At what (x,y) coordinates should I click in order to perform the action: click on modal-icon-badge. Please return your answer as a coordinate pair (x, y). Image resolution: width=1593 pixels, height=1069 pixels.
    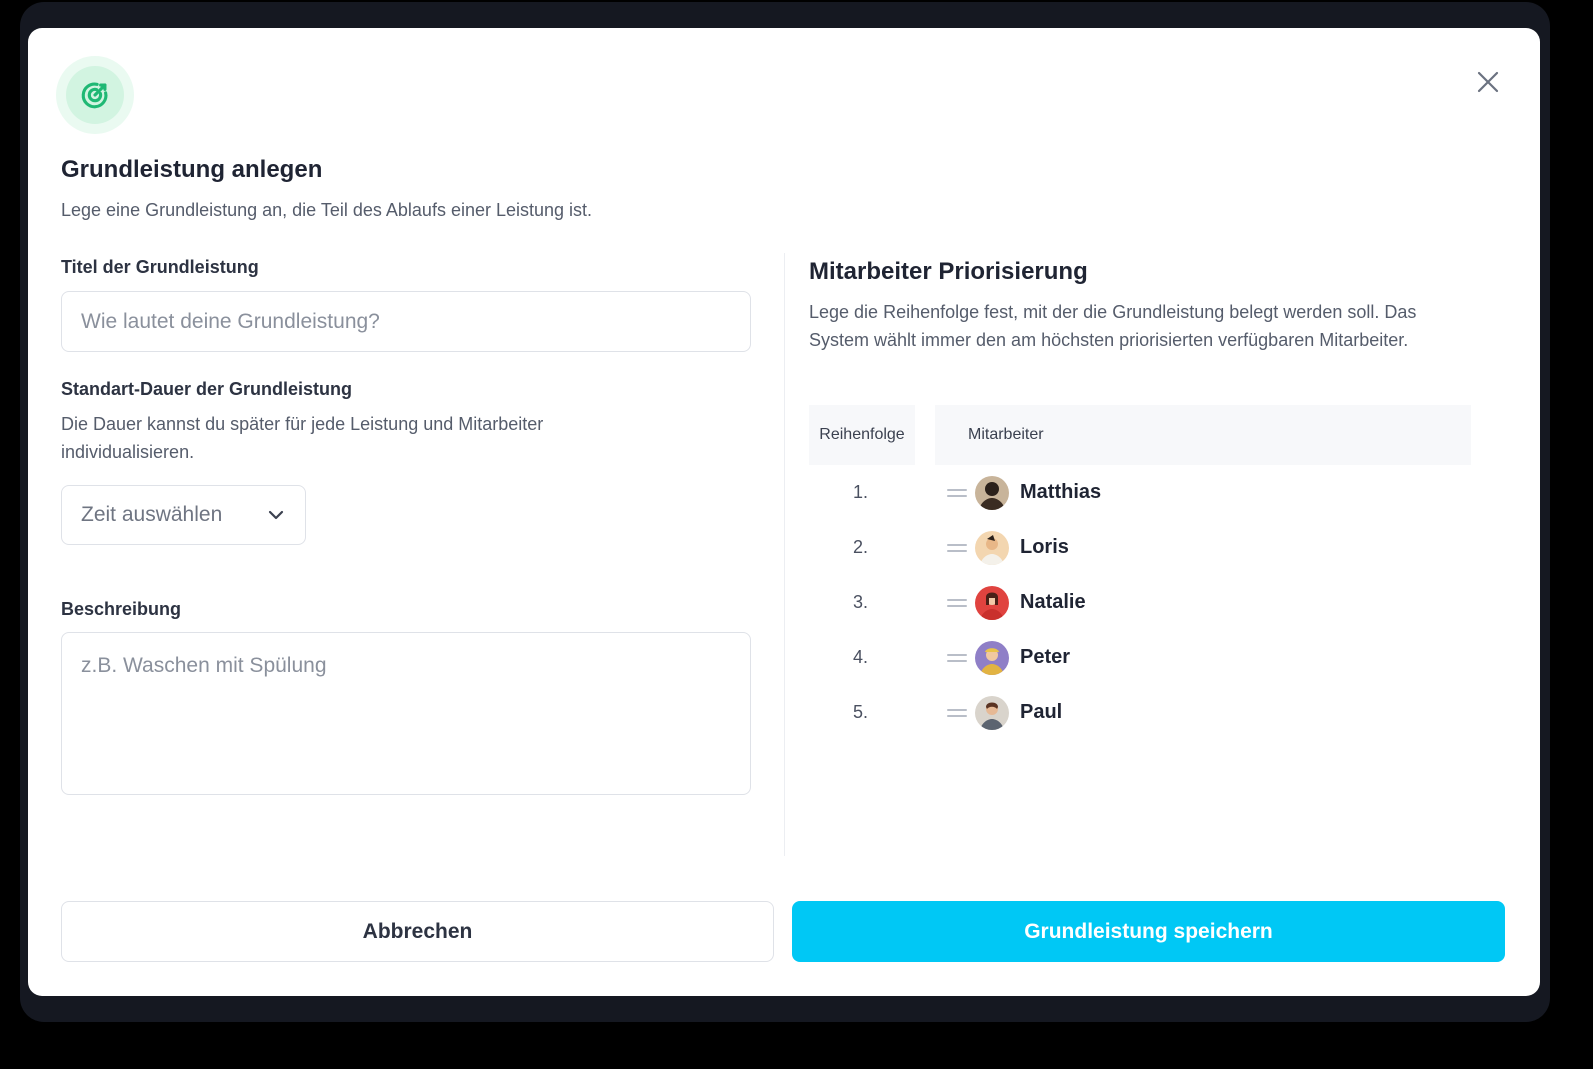
    Looking at the image, I should click on (95, 95).